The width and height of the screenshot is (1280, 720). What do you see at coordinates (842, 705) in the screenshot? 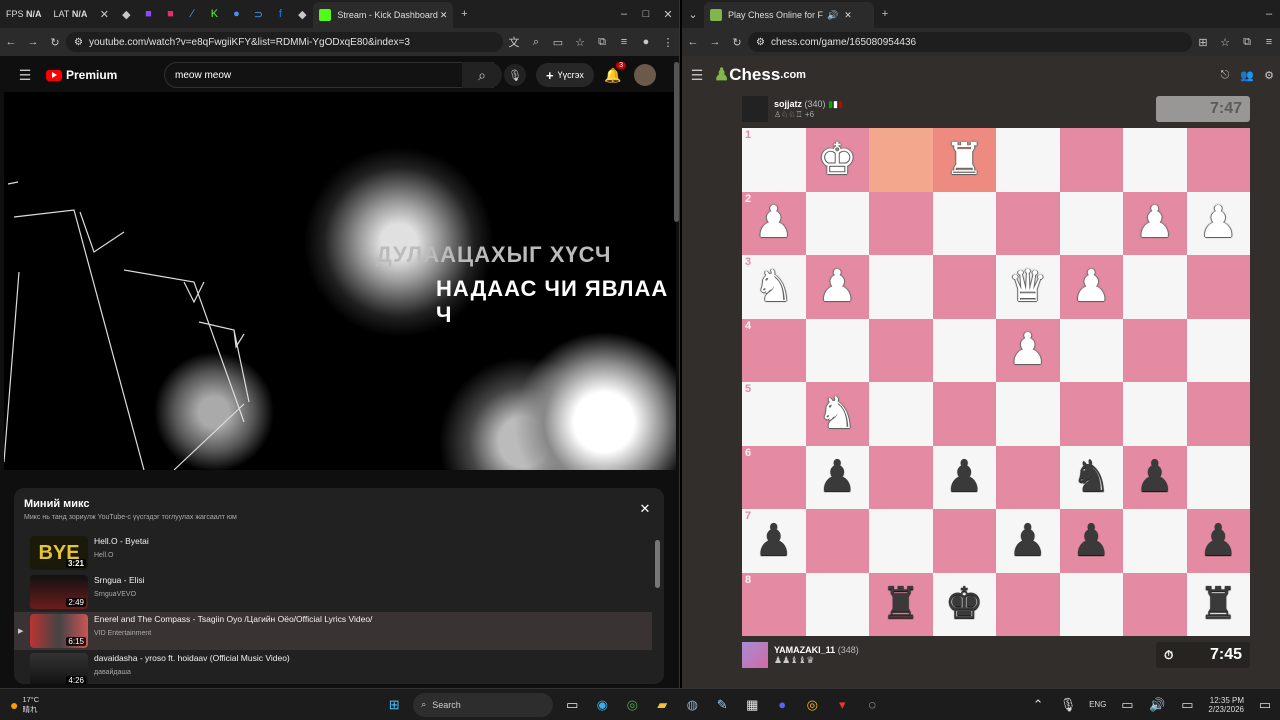
I see `app-icon-2: ▾` at bounding box center [842, 705].